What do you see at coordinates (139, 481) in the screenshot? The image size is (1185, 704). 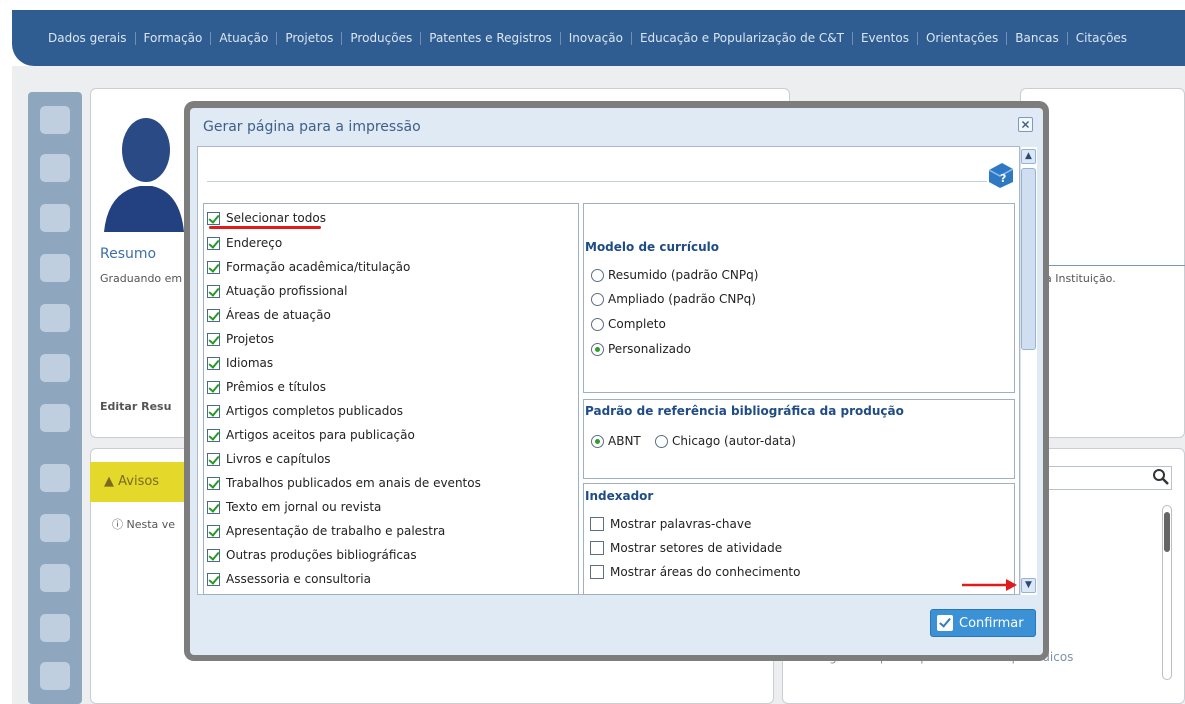 I see `avisos-label: Avisos` at bounding box center [139, 481].